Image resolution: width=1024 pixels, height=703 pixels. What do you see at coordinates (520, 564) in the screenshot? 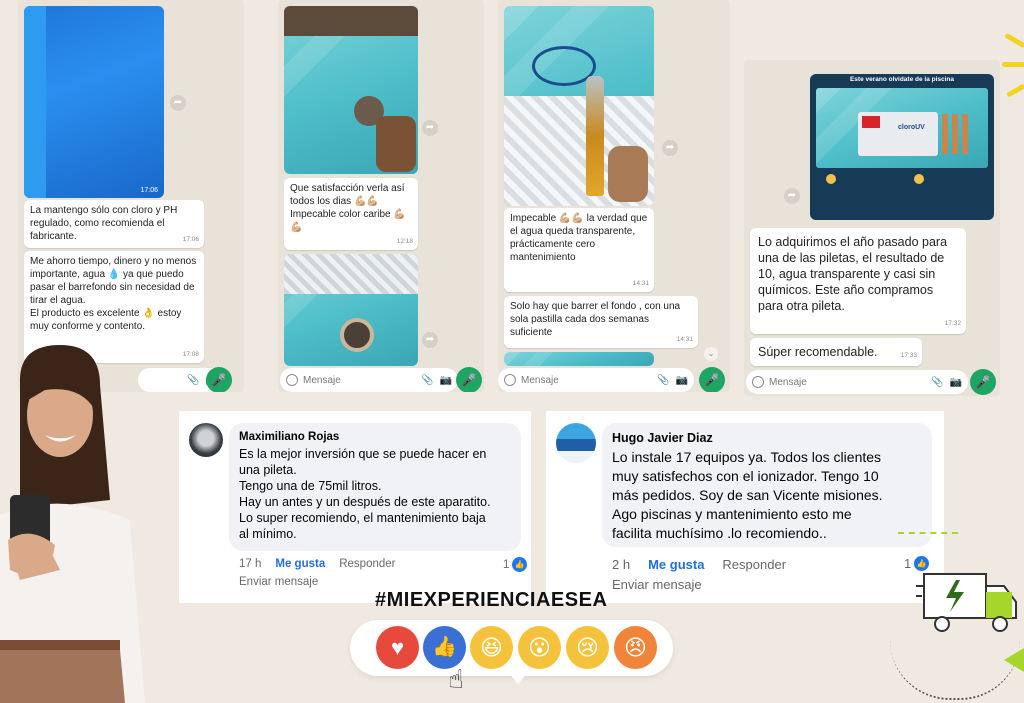
I see `thumbs-up-icon: 👍` at bounding box center [520, 564].